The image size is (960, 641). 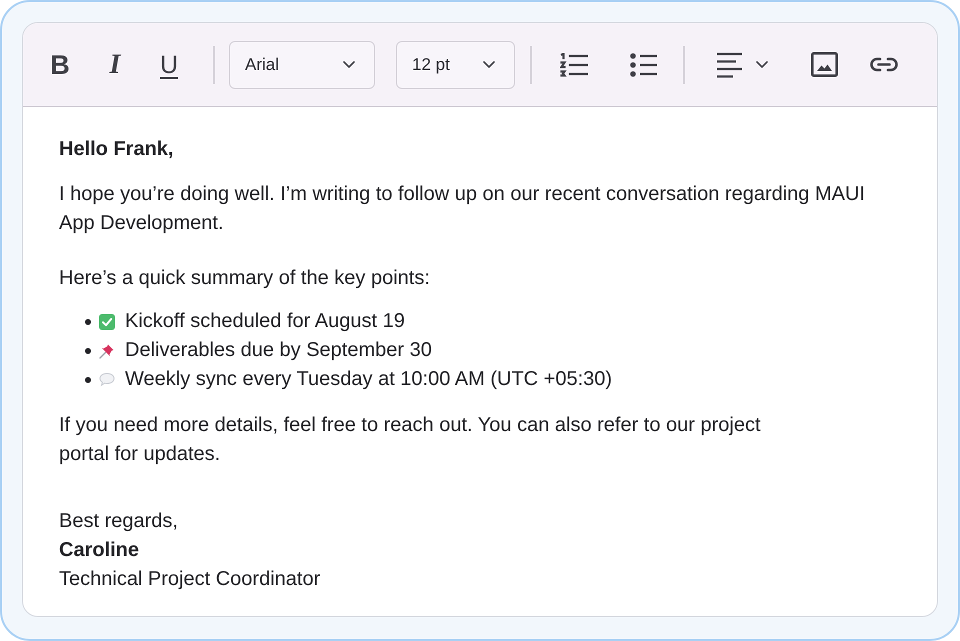 What do you see at coordinates (116, 149) in the screenshot?
I see `greeting-text: Hello Frank,` at bounding box center [116, 149].